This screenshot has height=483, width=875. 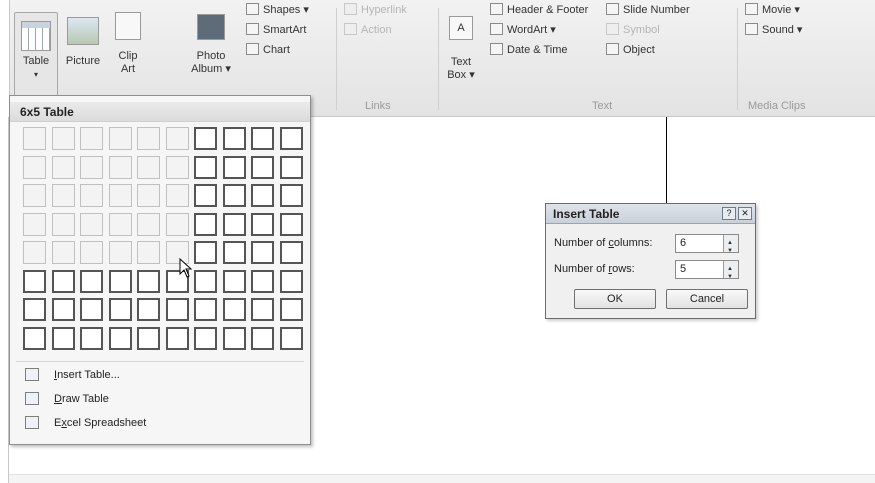 What do you see at coordinates (277, 9) in the screenshot?
I see `shapes-button: Shapes ▾` at bounding box center [277, 9].